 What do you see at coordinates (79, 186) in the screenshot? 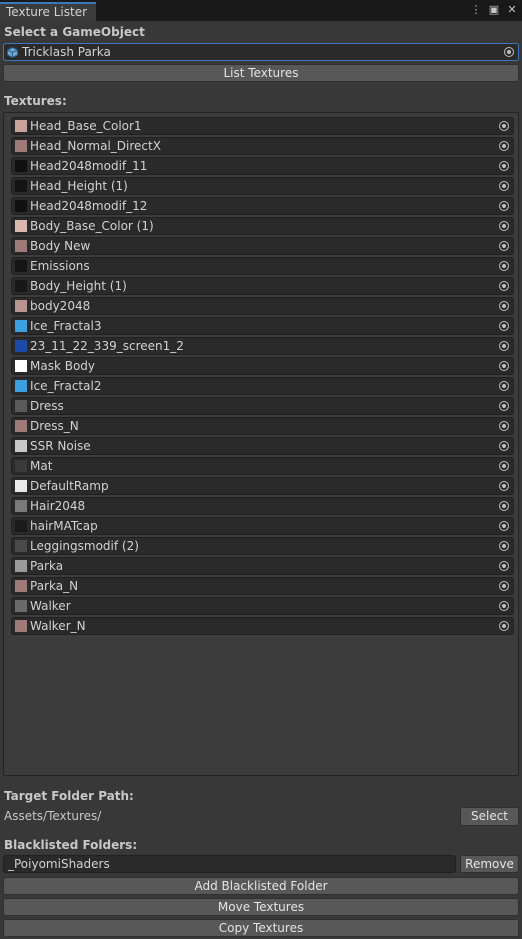
I see `texture-name: Head_Height (1)` at bounding box center [79, 186].